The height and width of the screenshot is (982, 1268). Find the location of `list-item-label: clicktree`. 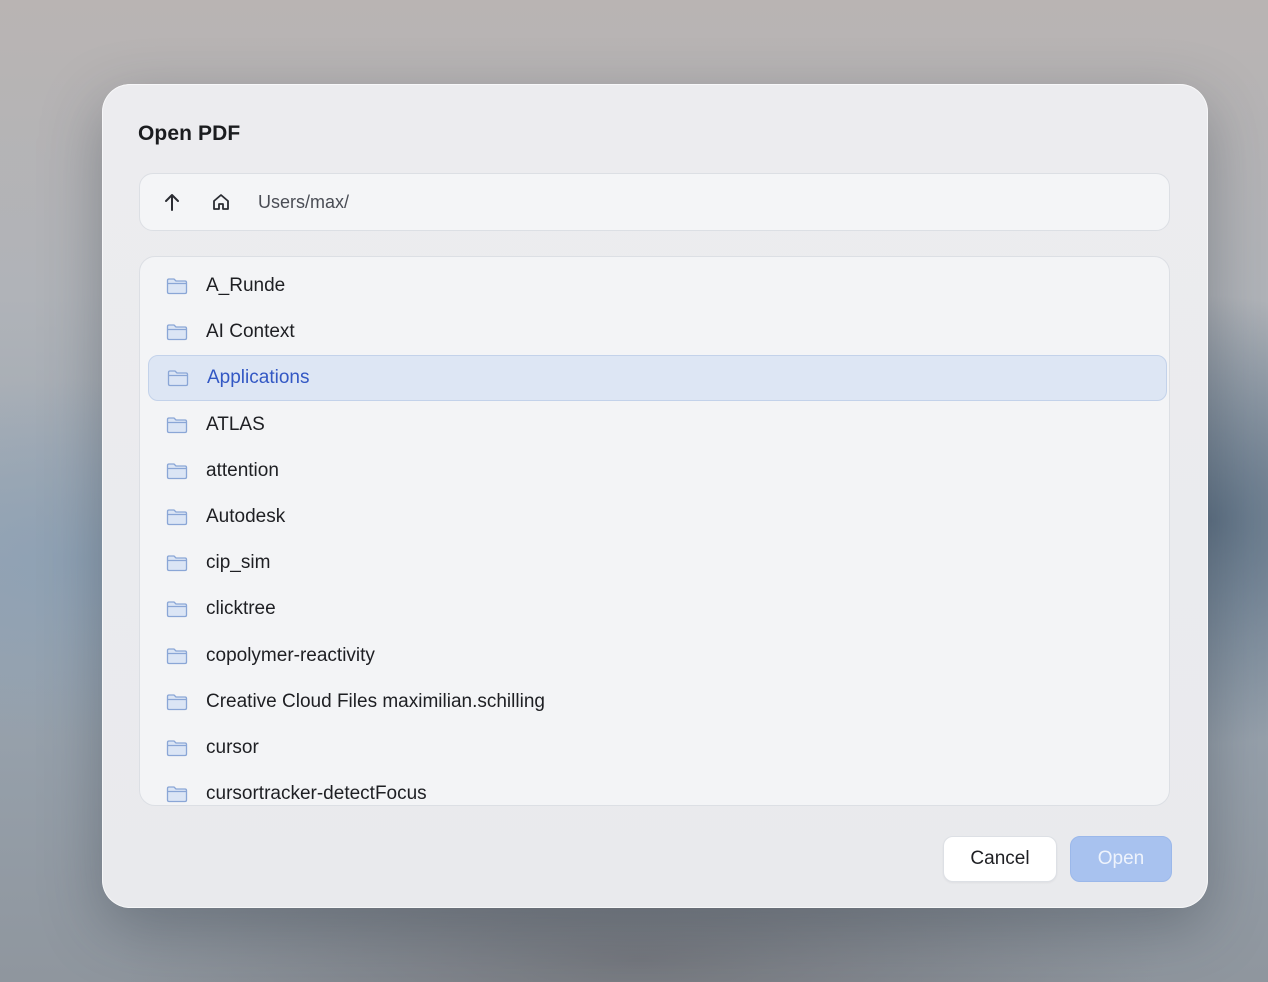

list-item-label: clicktree is located at coordinates (241, 609).